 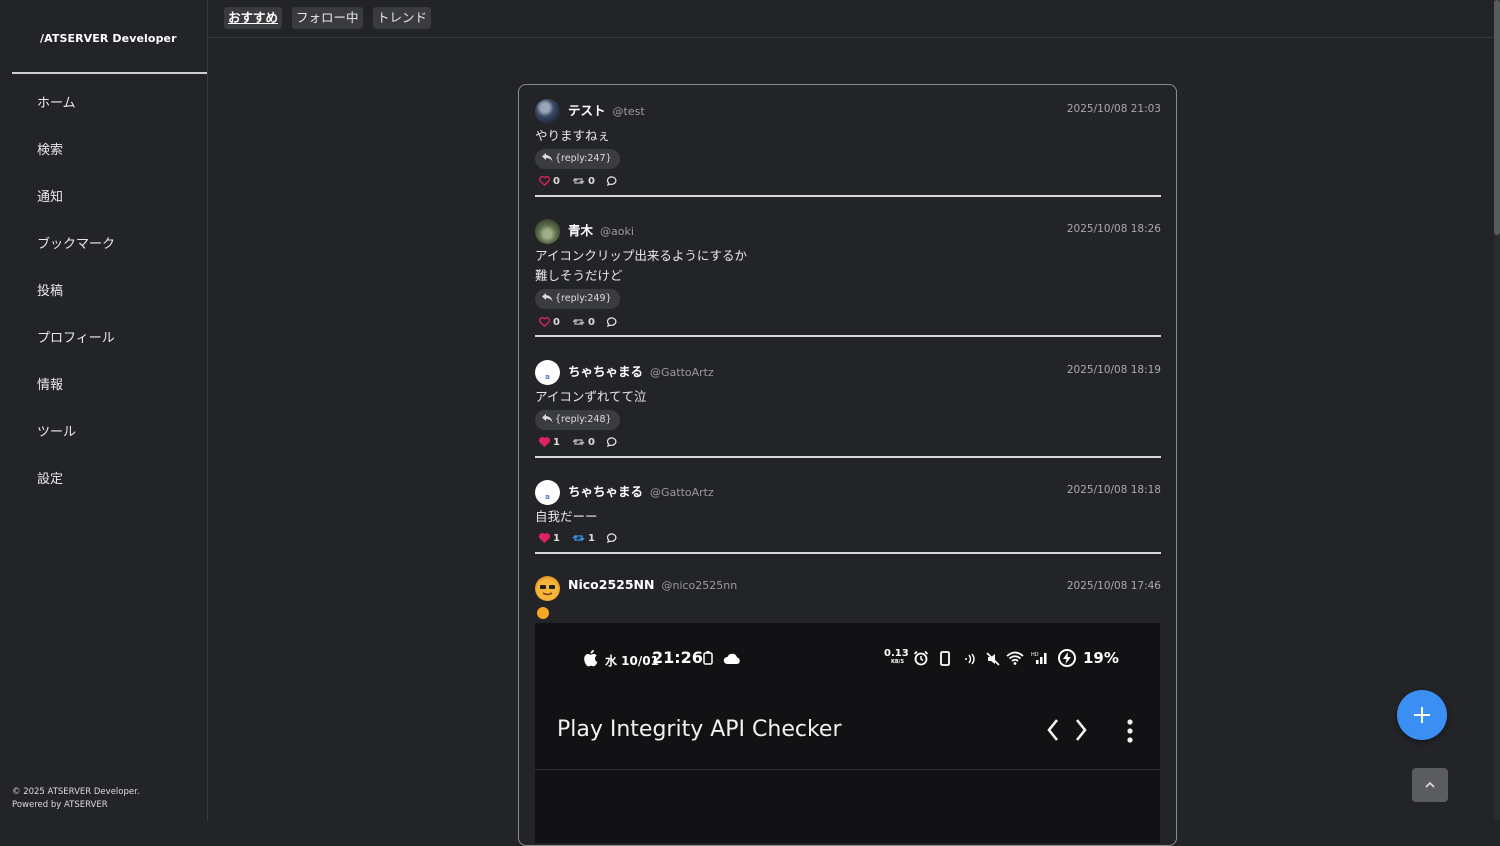 I want to click on nav-item-post: 投稿, so click(x=76, y=305).